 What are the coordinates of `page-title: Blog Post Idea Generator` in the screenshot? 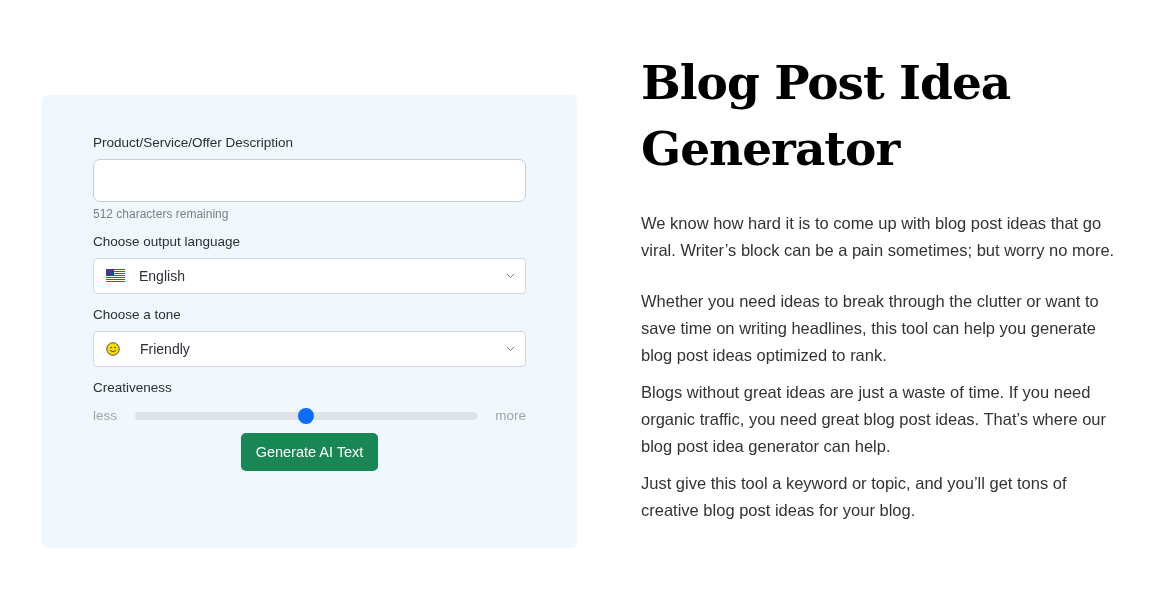 It's located at (826, 116).